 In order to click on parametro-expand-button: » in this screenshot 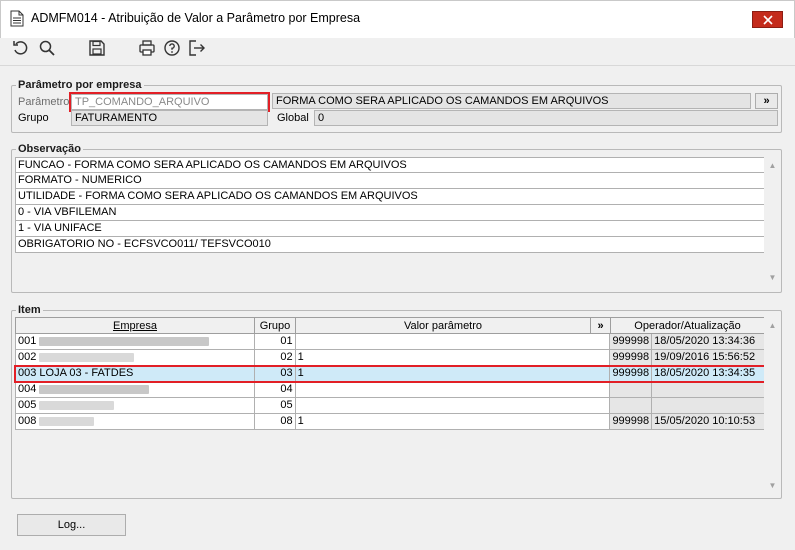, I will do `click(766, 101)`.